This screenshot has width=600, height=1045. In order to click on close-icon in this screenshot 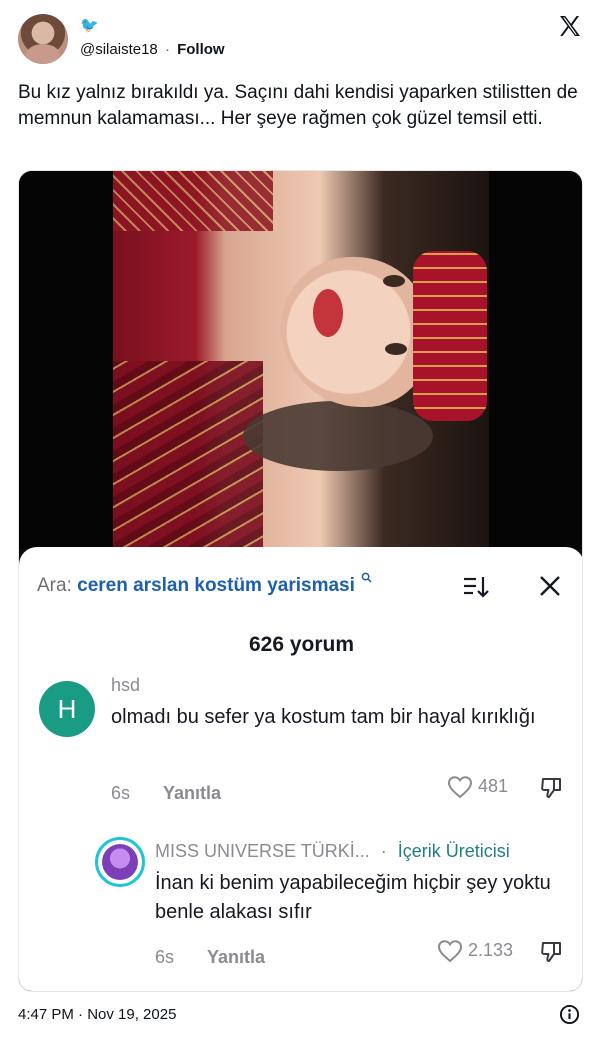, I will do `click(550, 586)`.